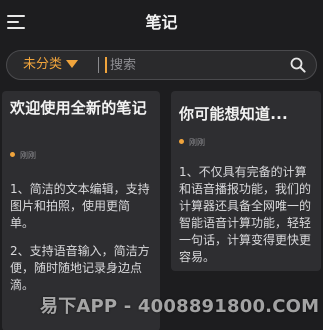 The image size is (323, 330). I want to click on search-bar: 未分类, so click(161, 65).